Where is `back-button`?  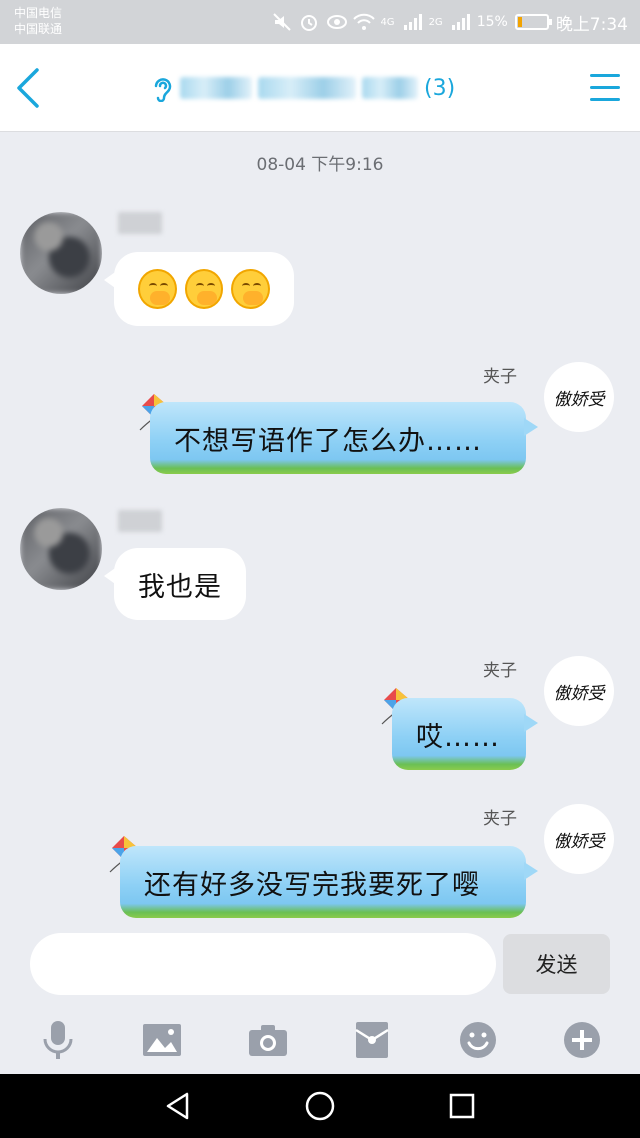
back-button is located at coordinates (28, 88).